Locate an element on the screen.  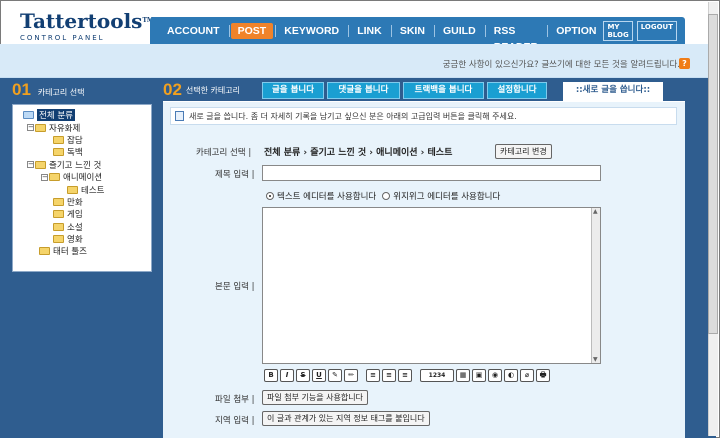
format-toolbar: B I S U ✎ ✏ ≡ ≡ ≡ 1234 ▦ ▣ ◉ ◐ ⌀ 🖶 is located at coordinates (407, 375).